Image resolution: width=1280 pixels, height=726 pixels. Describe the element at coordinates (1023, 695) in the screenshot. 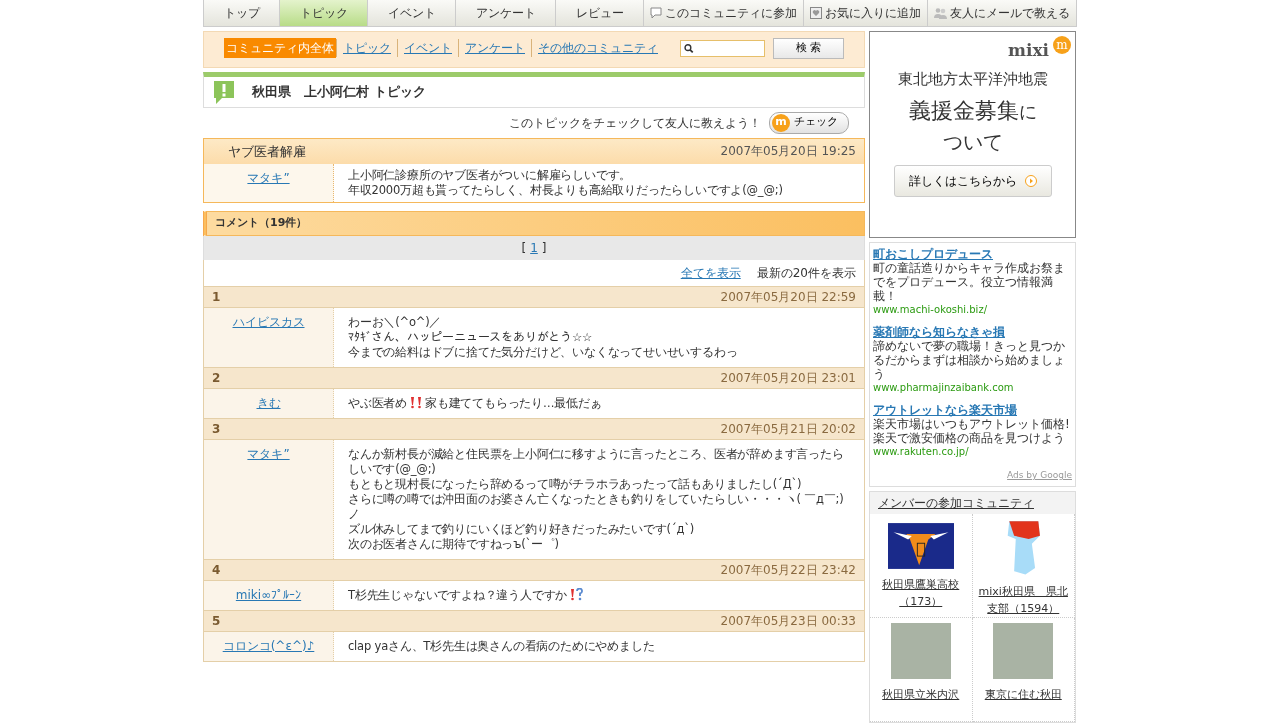

I see `community-name-link: 東京に住む秋田` at that location.